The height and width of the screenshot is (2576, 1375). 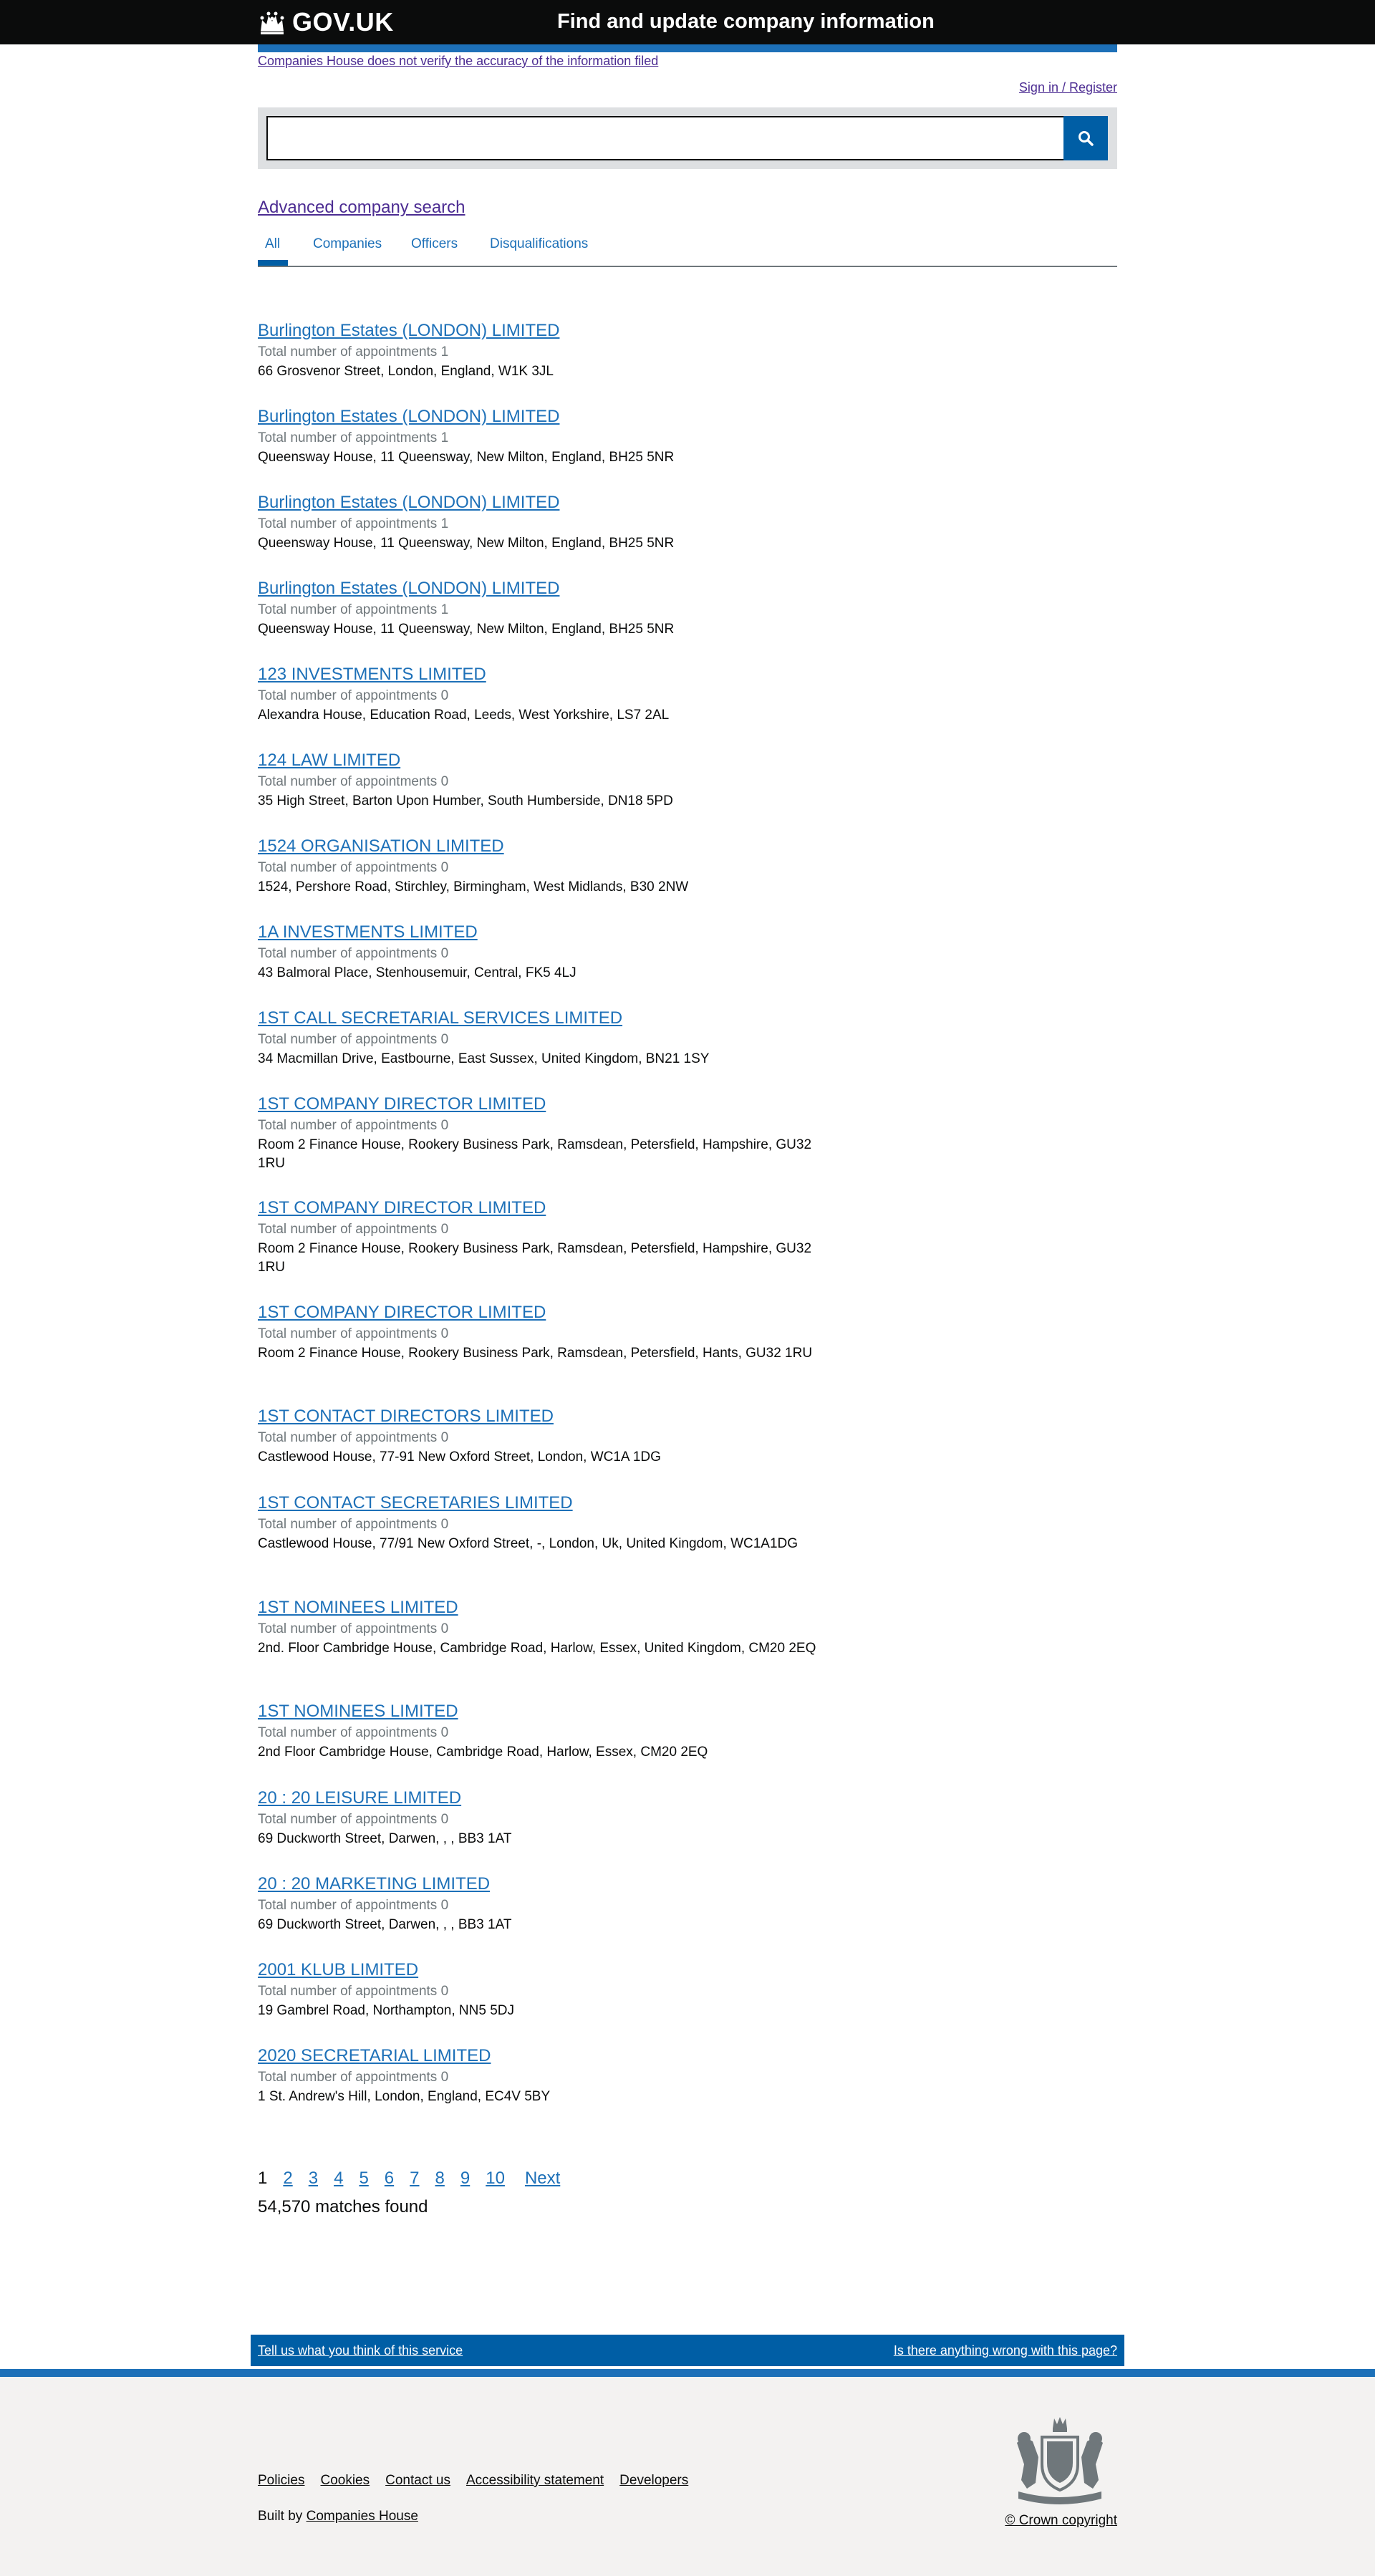 I want to click on search-icon, so click(x=1087, y=138).